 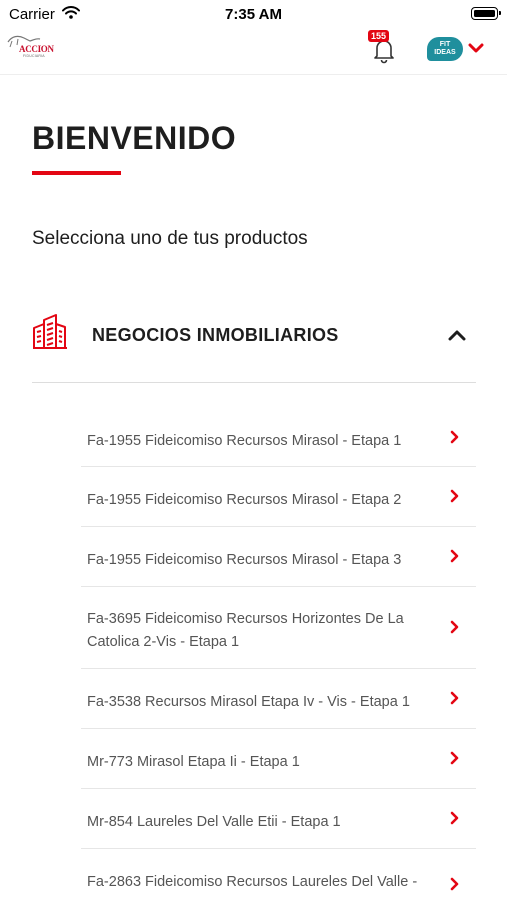 I want to click on avatar-line-2: IDEAS, so click(x=445, y=52).